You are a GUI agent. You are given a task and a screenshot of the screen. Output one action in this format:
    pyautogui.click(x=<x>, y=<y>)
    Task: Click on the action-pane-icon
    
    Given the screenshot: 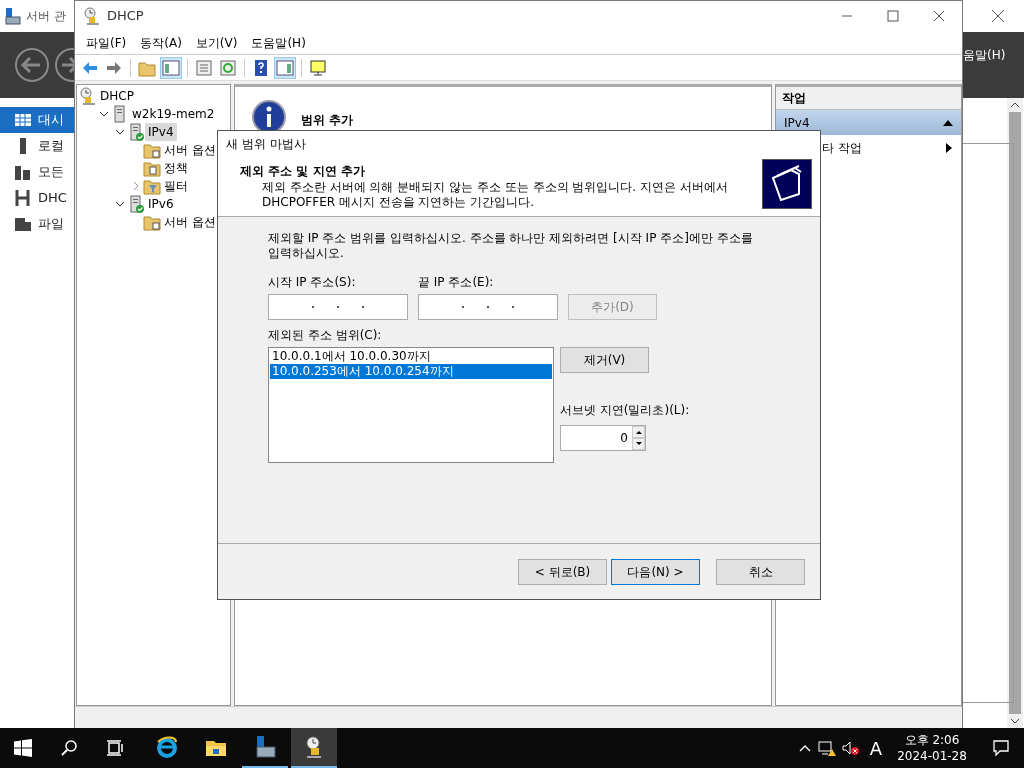 What is the action you would take?
    pyautogui.click(x=285, y=67)
    